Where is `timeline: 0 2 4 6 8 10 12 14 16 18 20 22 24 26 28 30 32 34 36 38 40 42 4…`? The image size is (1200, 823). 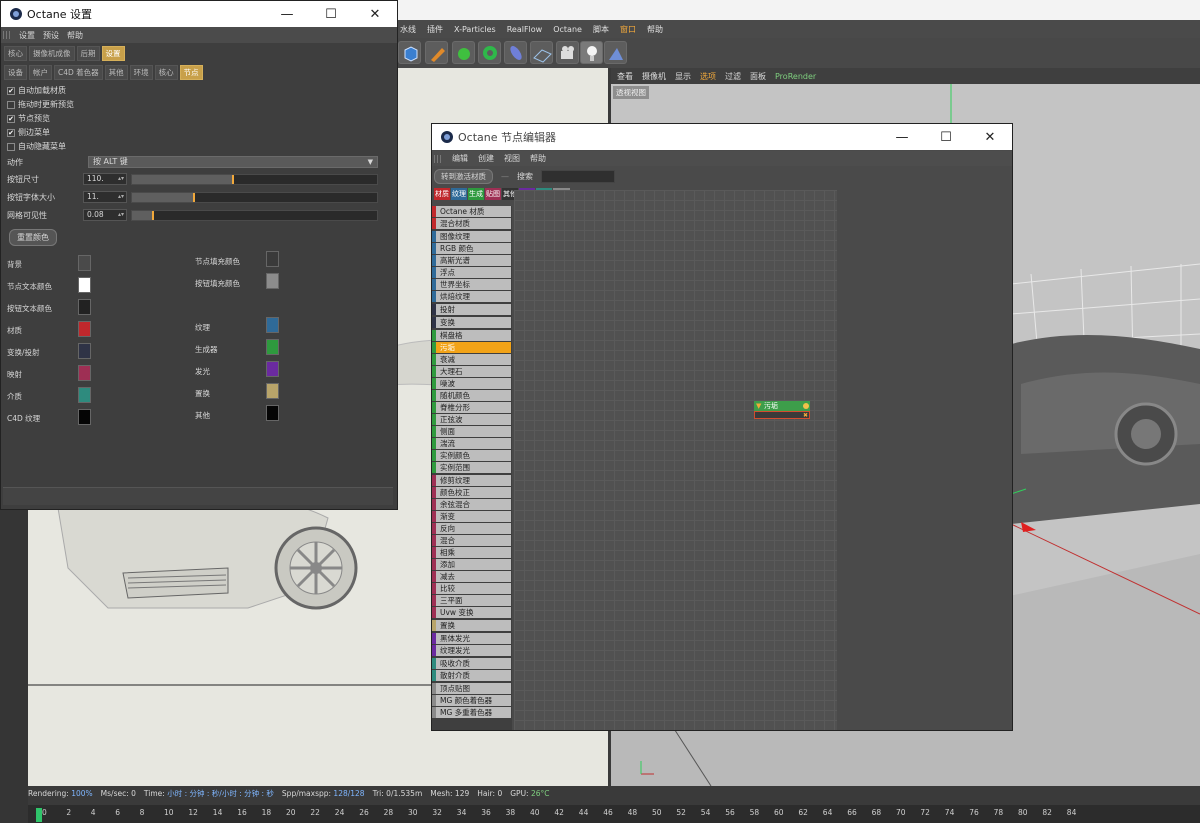
timeline: 0 2 4 6 8 10 12 14 16 18 20 22 24 26 28 30 32 34 36 38 40 42 4… is located at coordinates (614, 814).